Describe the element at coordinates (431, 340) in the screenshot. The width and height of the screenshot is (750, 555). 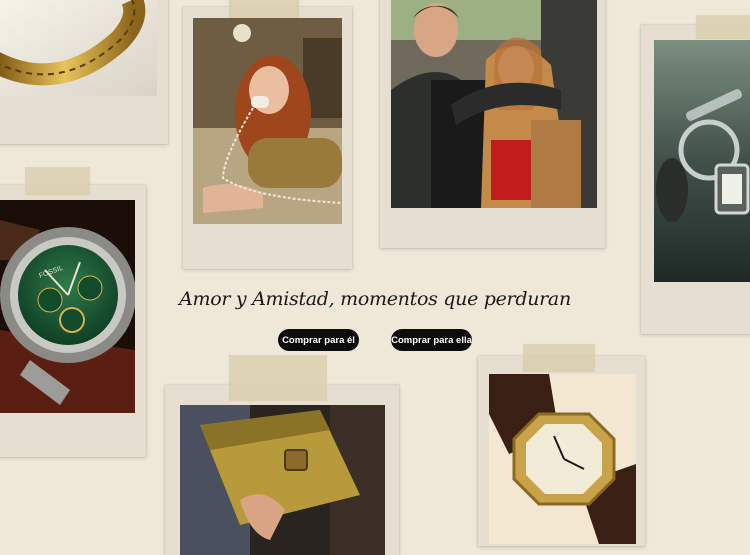
I see `shop-for-her-button: Comprar para ella` at that location.